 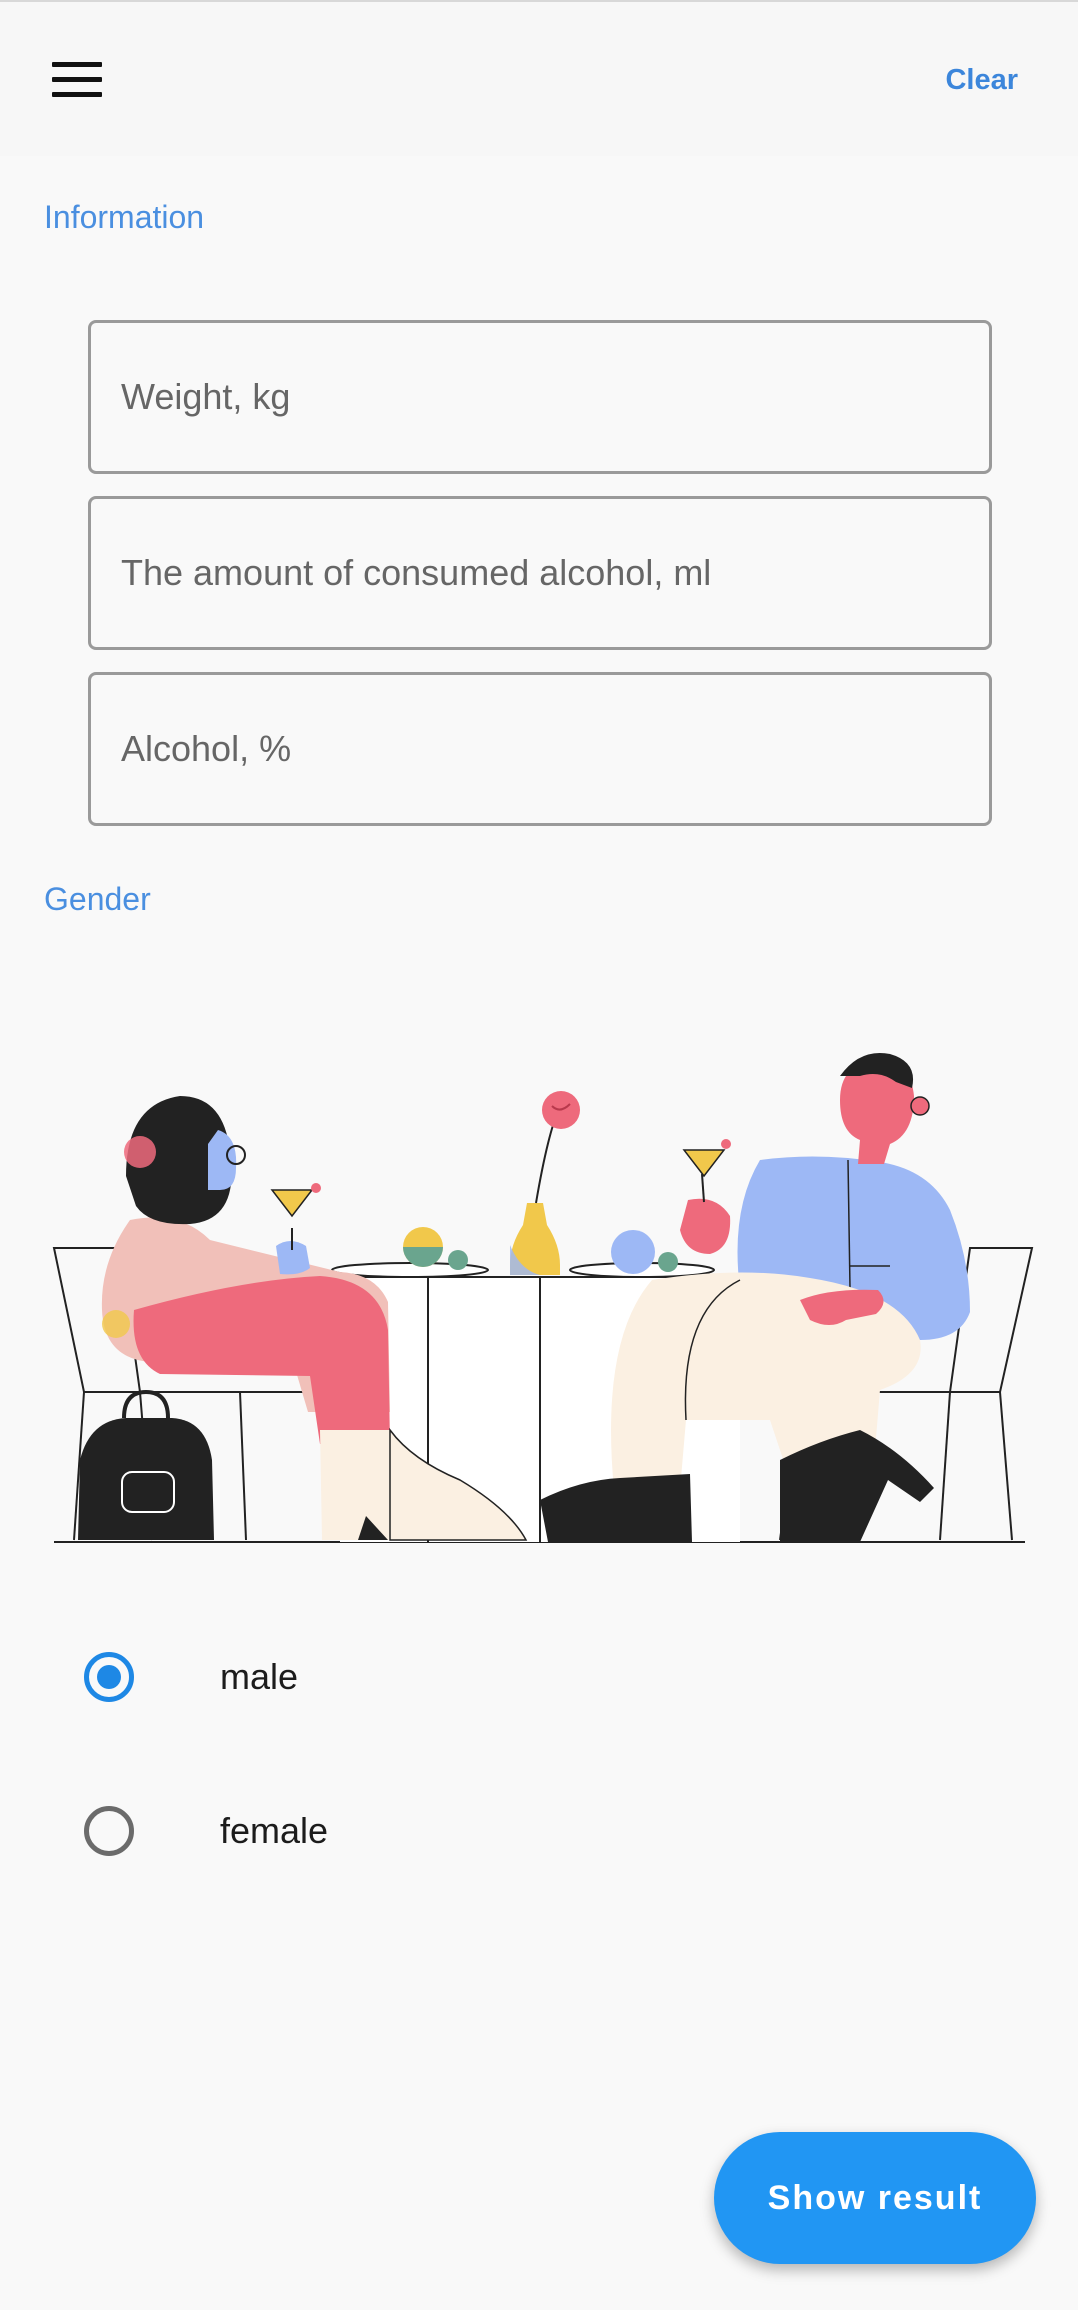 I want to click on alcohol-percent-field, so click(x=540, y=749).